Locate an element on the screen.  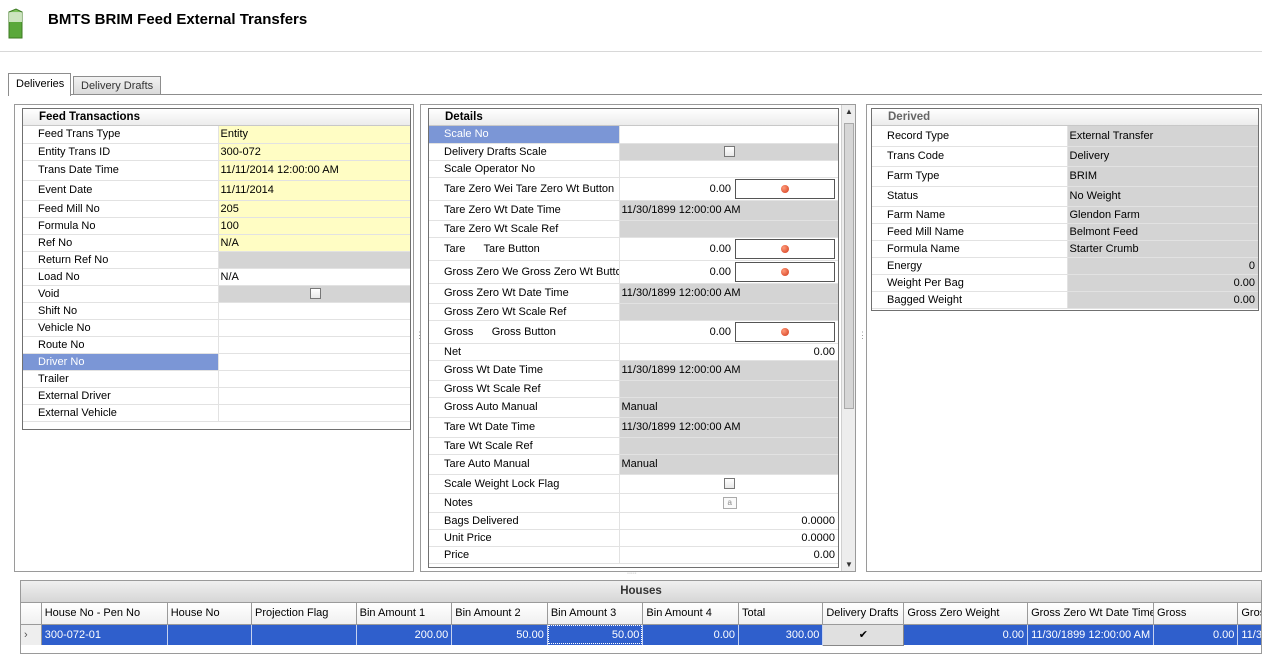
scroll-thumb is located at coordinates (849, 266).